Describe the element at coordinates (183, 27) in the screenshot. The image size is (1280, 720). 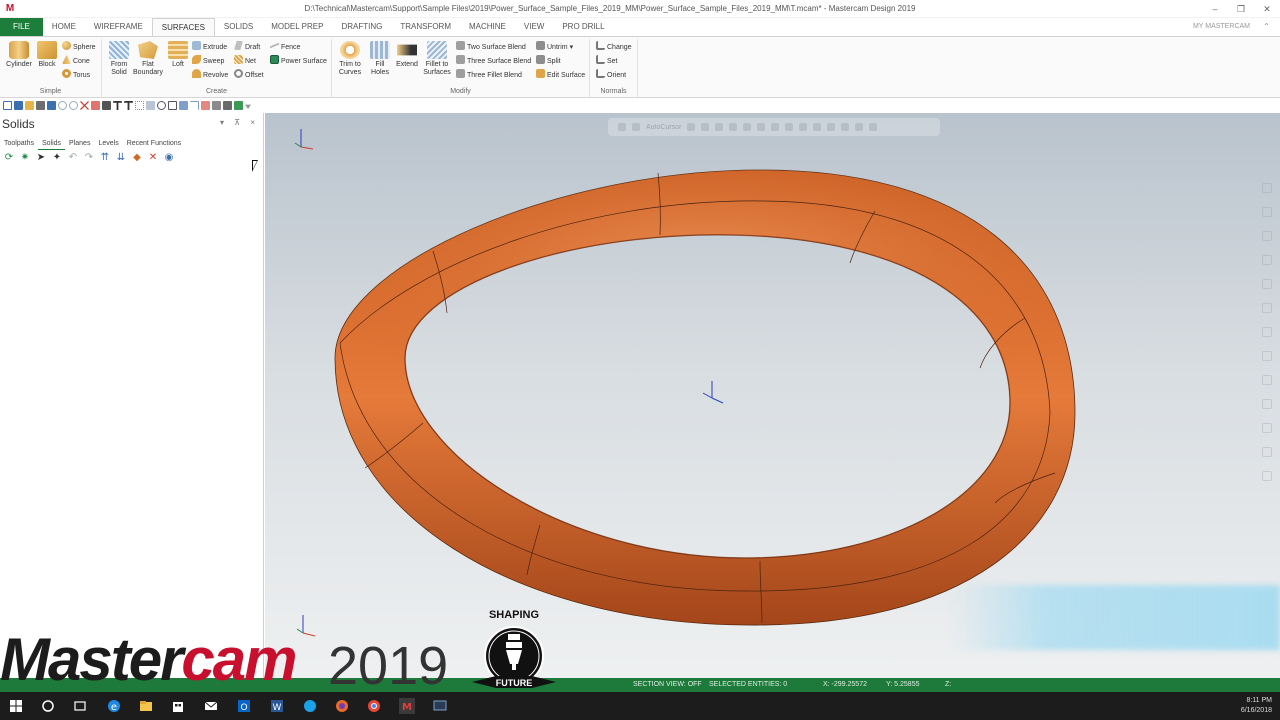
I see `tab-surfaces: SURFACES` at that location.